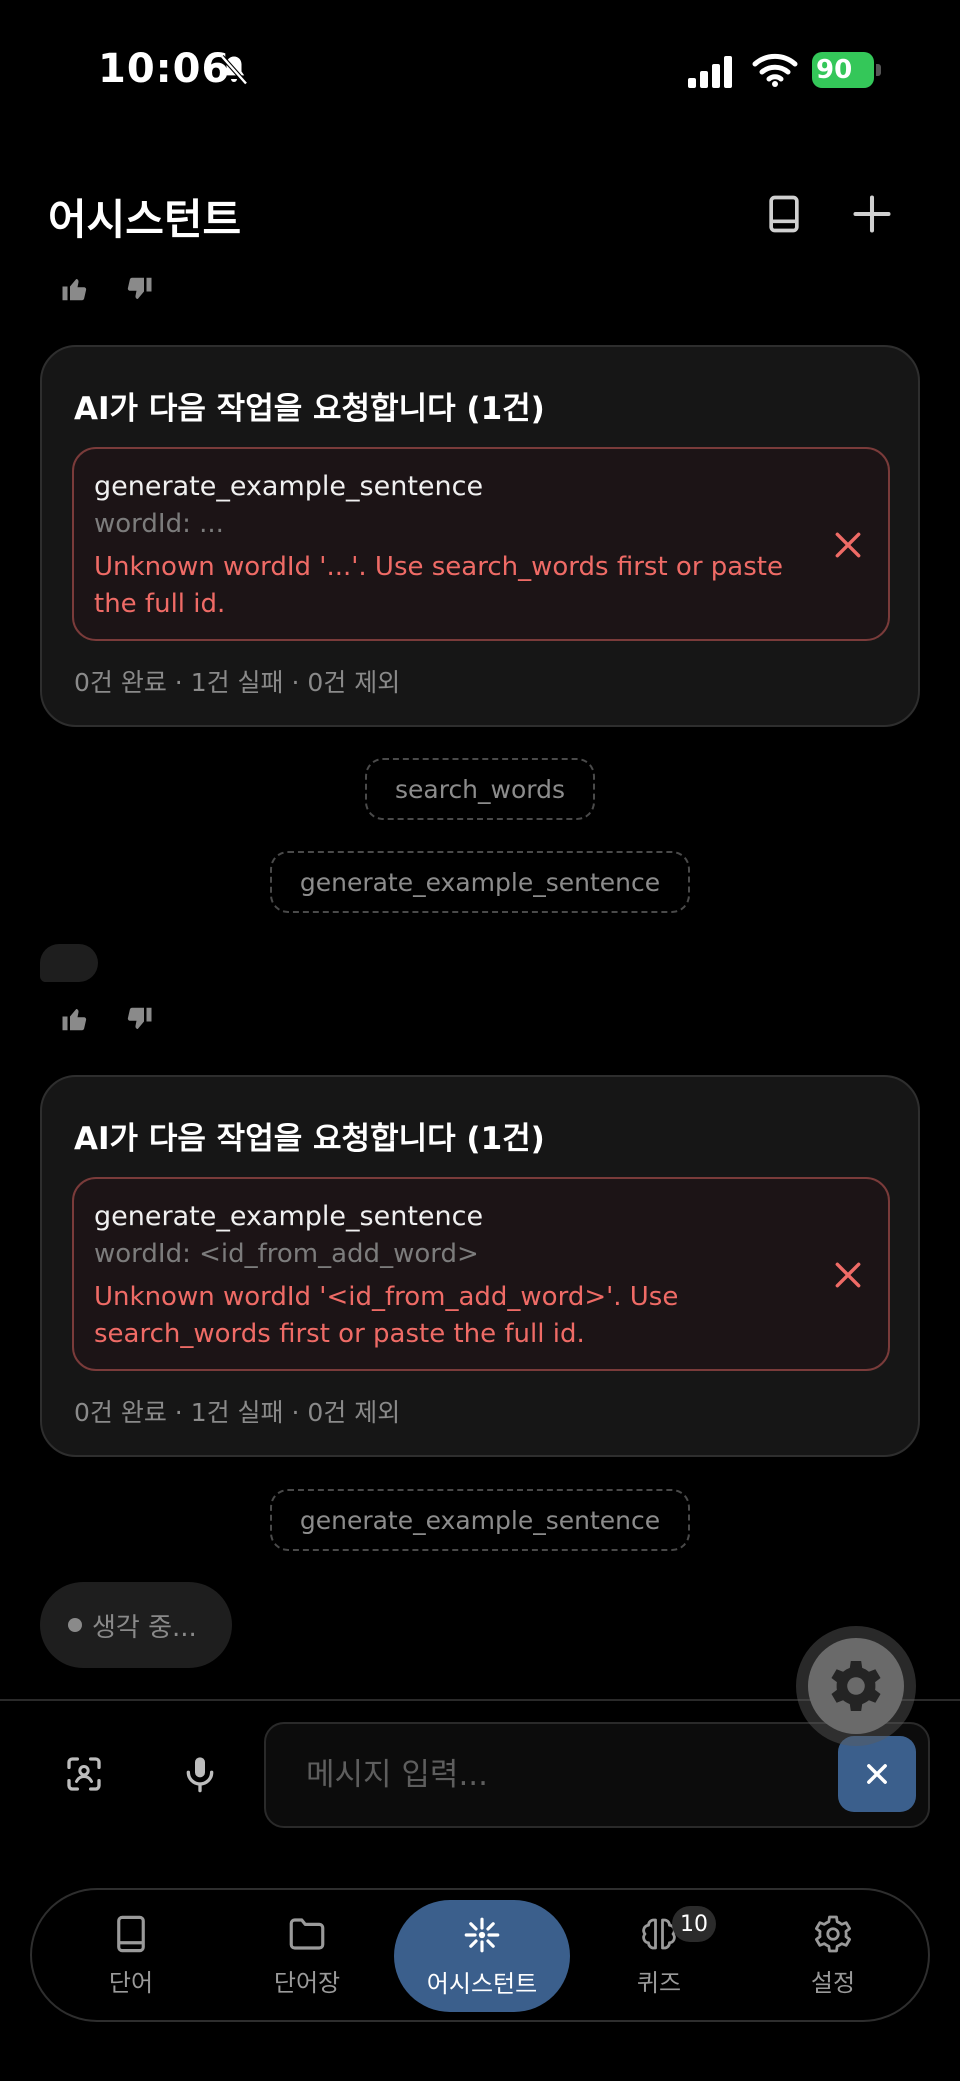 The height and width of the screenshot is (2081, 960). Describe the element at coordinates (307, 1982) in the screenshot. I see `nav-label: 단어장` at that location.